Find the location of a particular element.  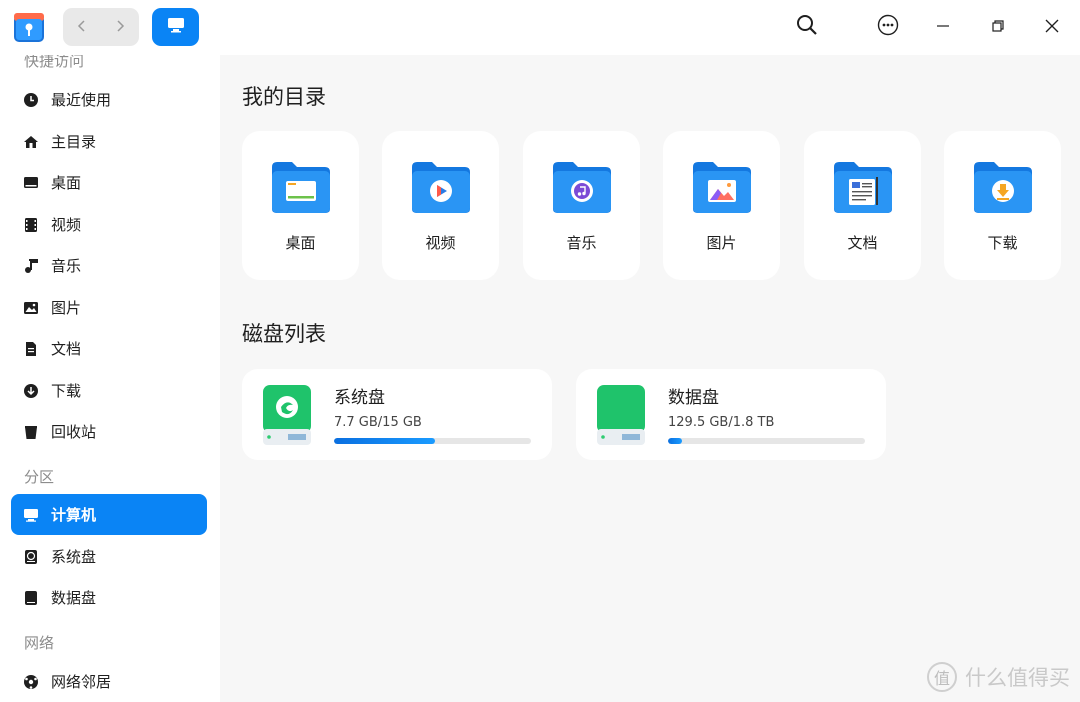

disk-name: 数据盘 is located at coordinates (693, 398).